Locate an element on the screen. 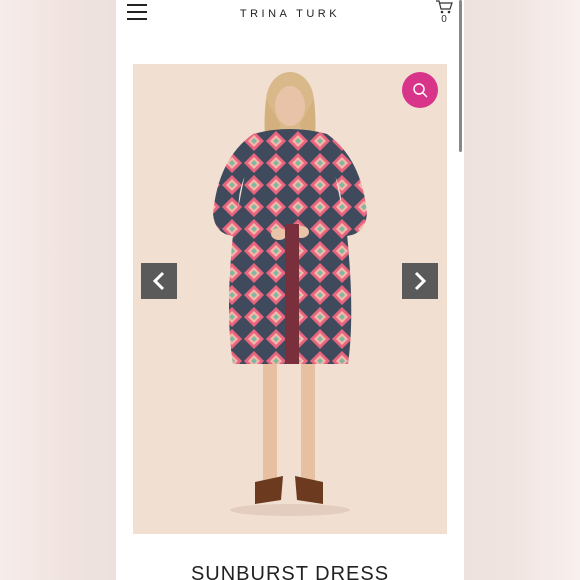 This screenshot has height=580, width=580. zoom-button is located at coordinates (420, 90).